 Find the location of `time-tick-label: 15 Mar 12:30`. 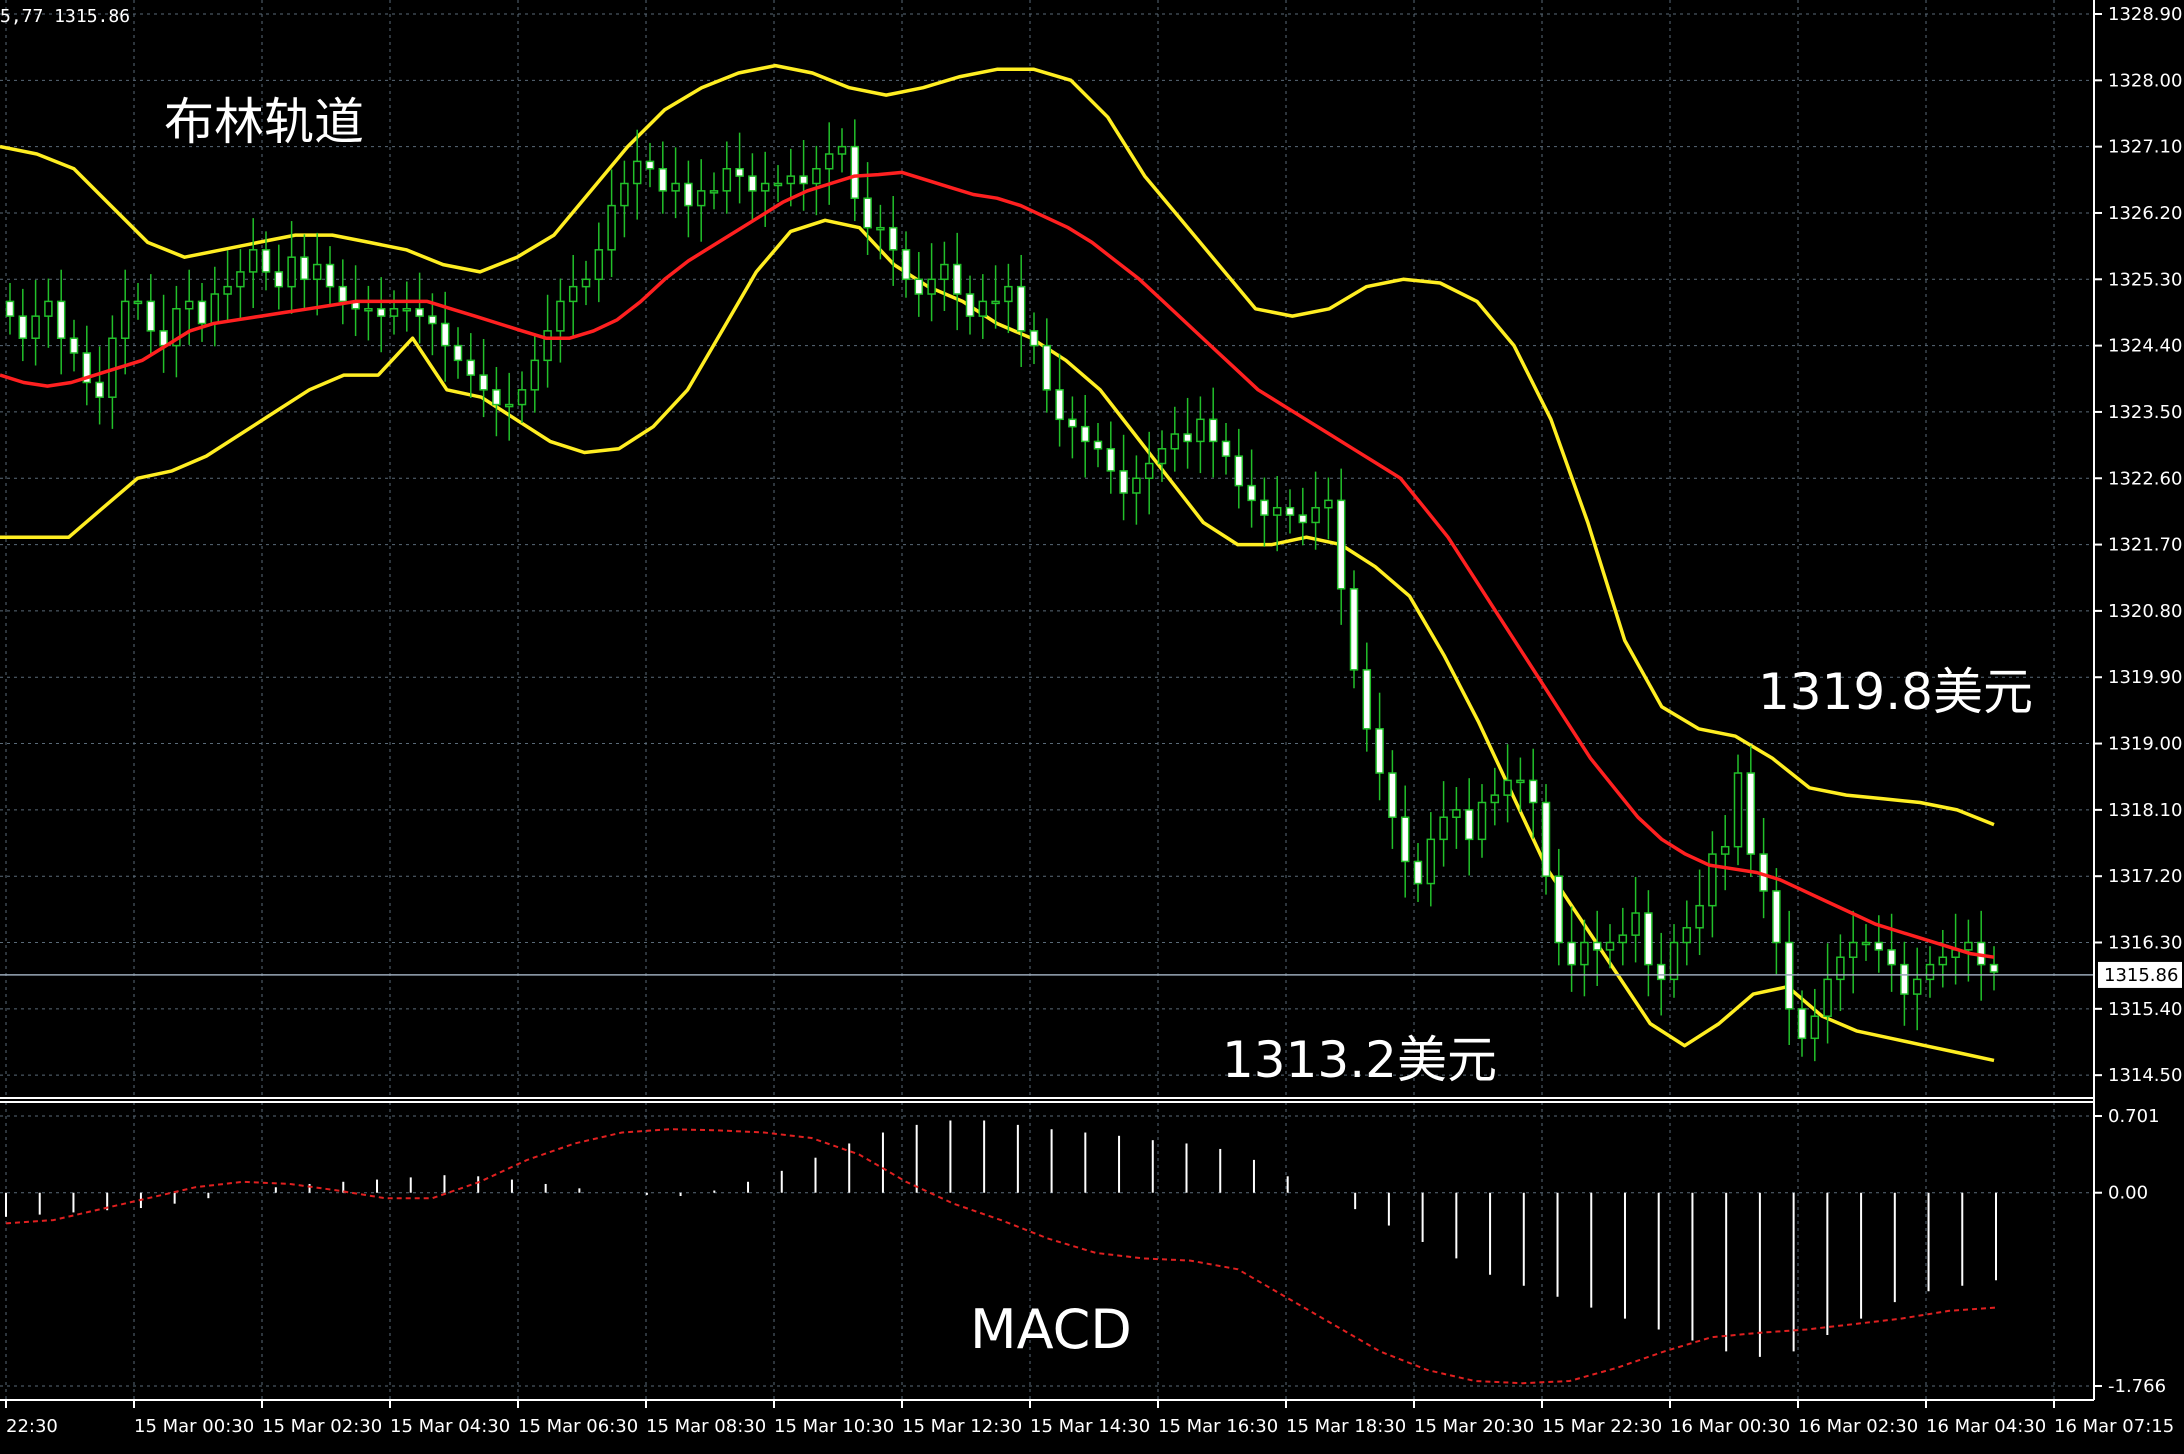

time-tick-label: 15 Mar 12:30 is located at coordinates (962, 1426).